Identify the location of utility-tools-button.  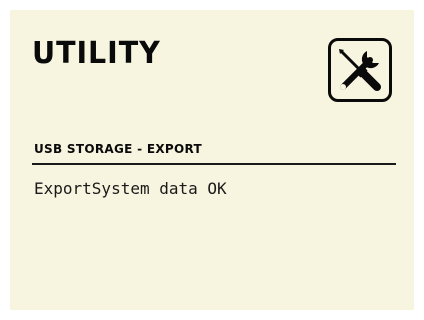
(360, 70).